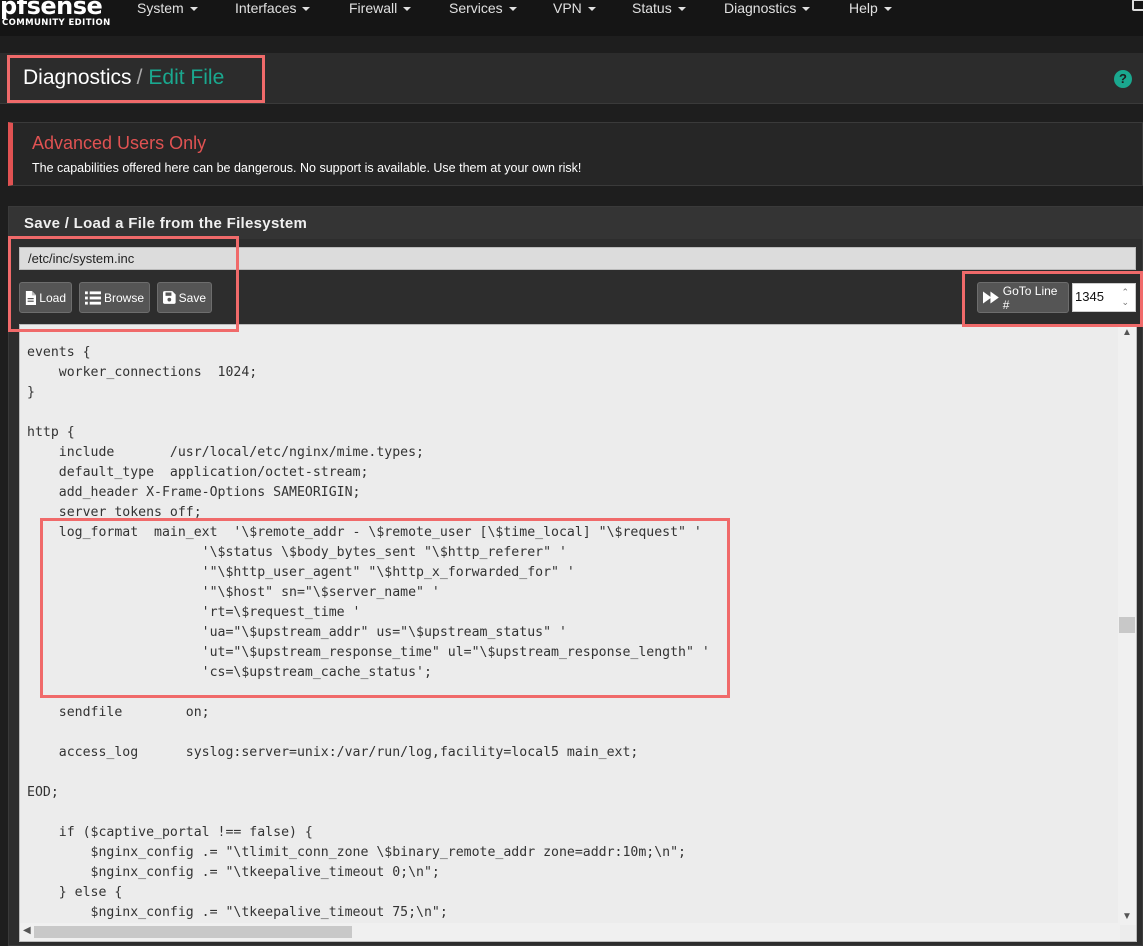  What do you see at coordinates (170, 832) in the screenshot?
I see `code-line: if ($captive_portal !== false) {` at bounding box center [170, 832].